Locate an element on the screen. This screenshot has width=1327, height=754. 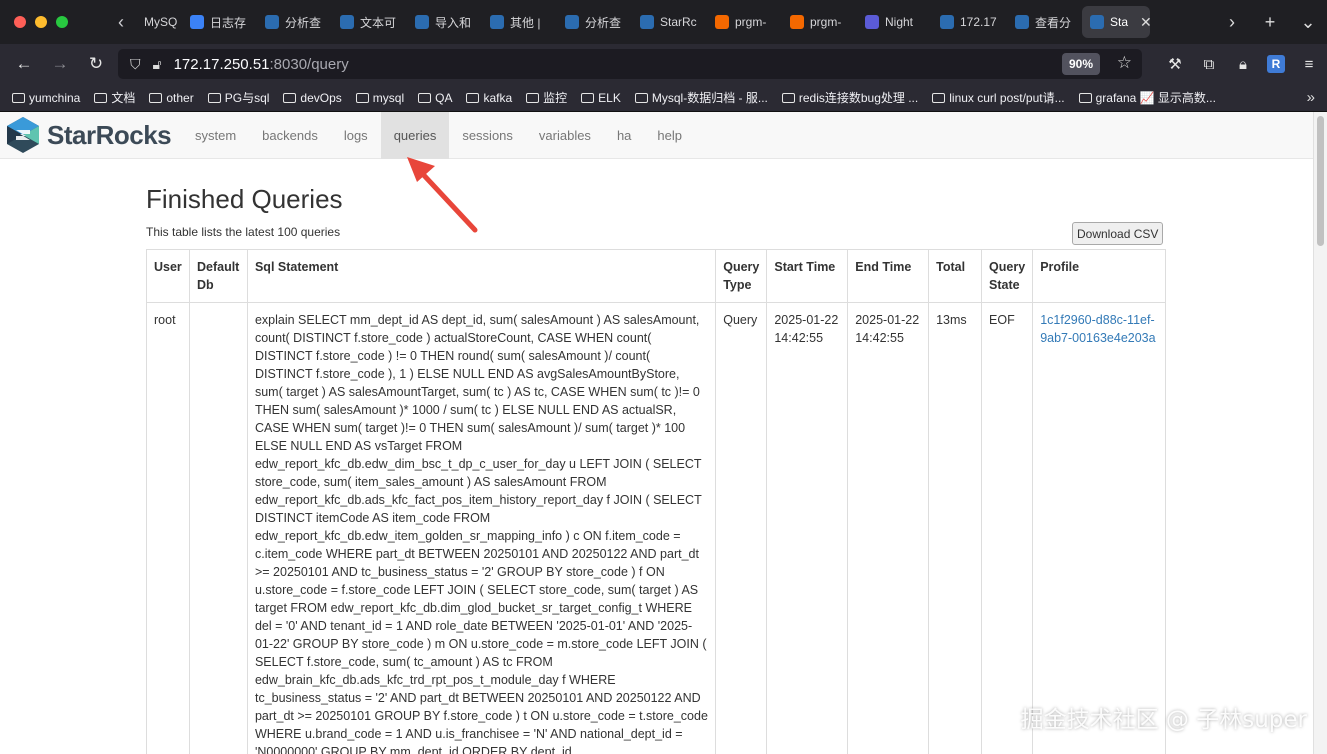
nav-variables: variables is located at coordinates (565, 135).